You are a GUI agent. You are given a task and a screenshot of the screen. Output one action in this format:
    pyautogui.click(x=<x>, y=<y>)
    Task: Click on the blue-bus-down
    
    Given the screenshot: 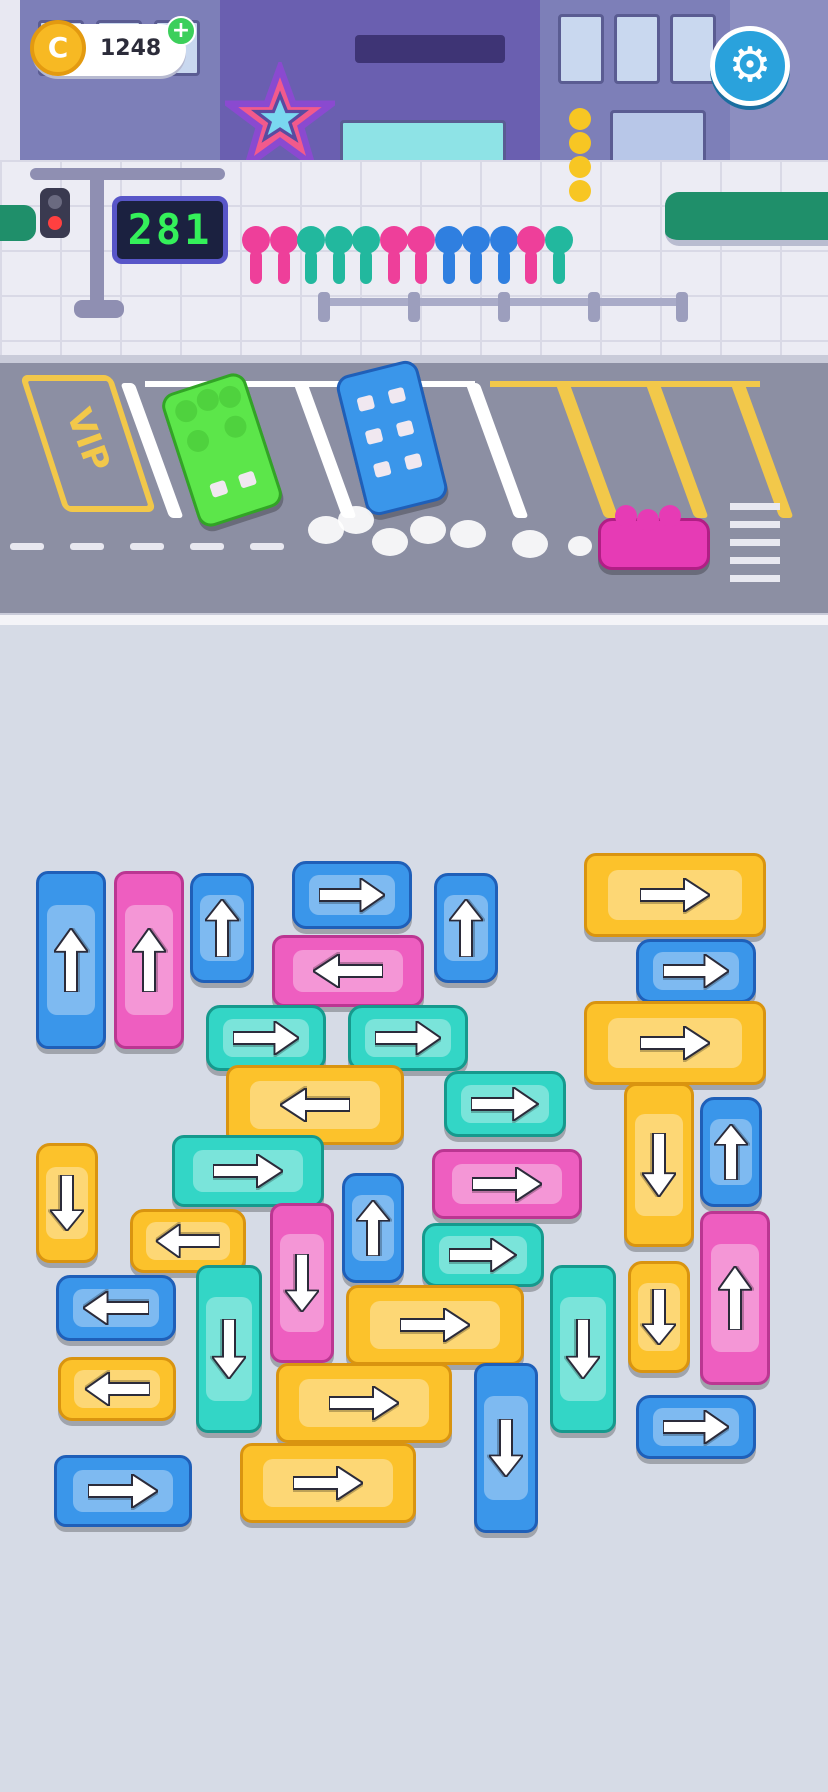 What is the action you would take?
    pyautogui.click(x=506, y=1448)
    